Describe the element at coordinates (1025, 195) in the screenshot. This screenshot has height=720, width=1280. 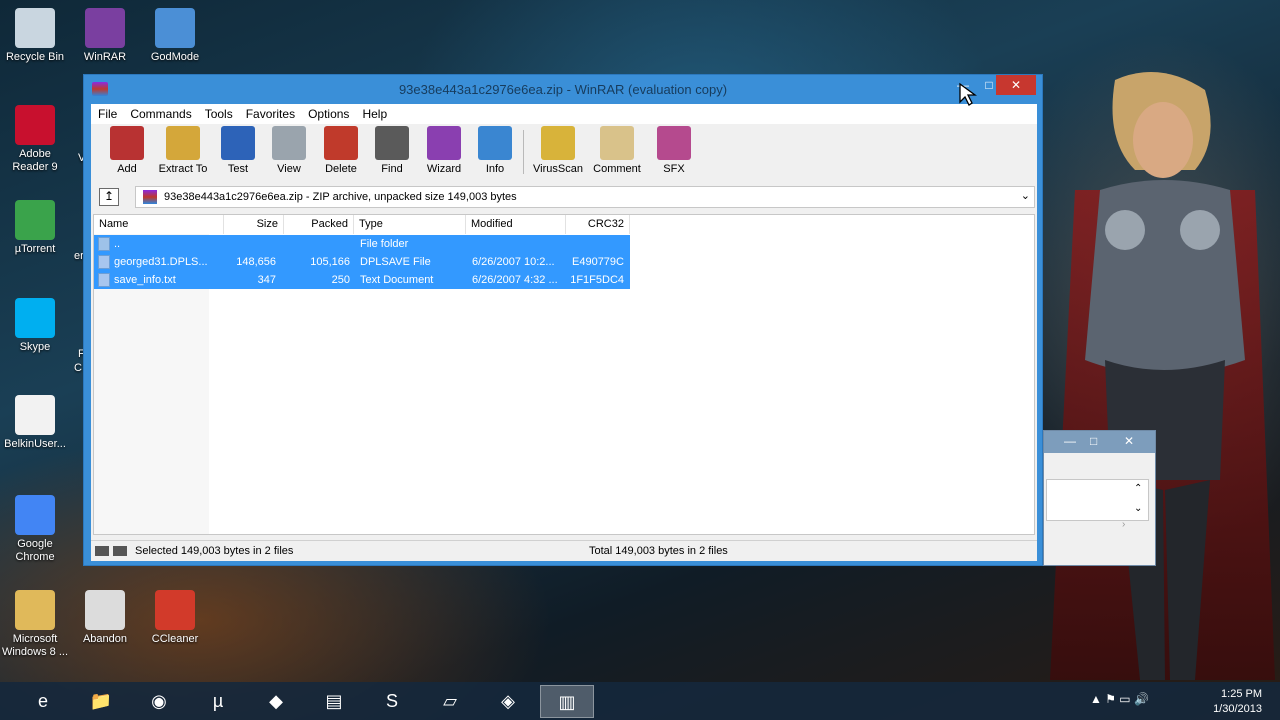
I see `address-dropdown-icon: ⌄` at that location.